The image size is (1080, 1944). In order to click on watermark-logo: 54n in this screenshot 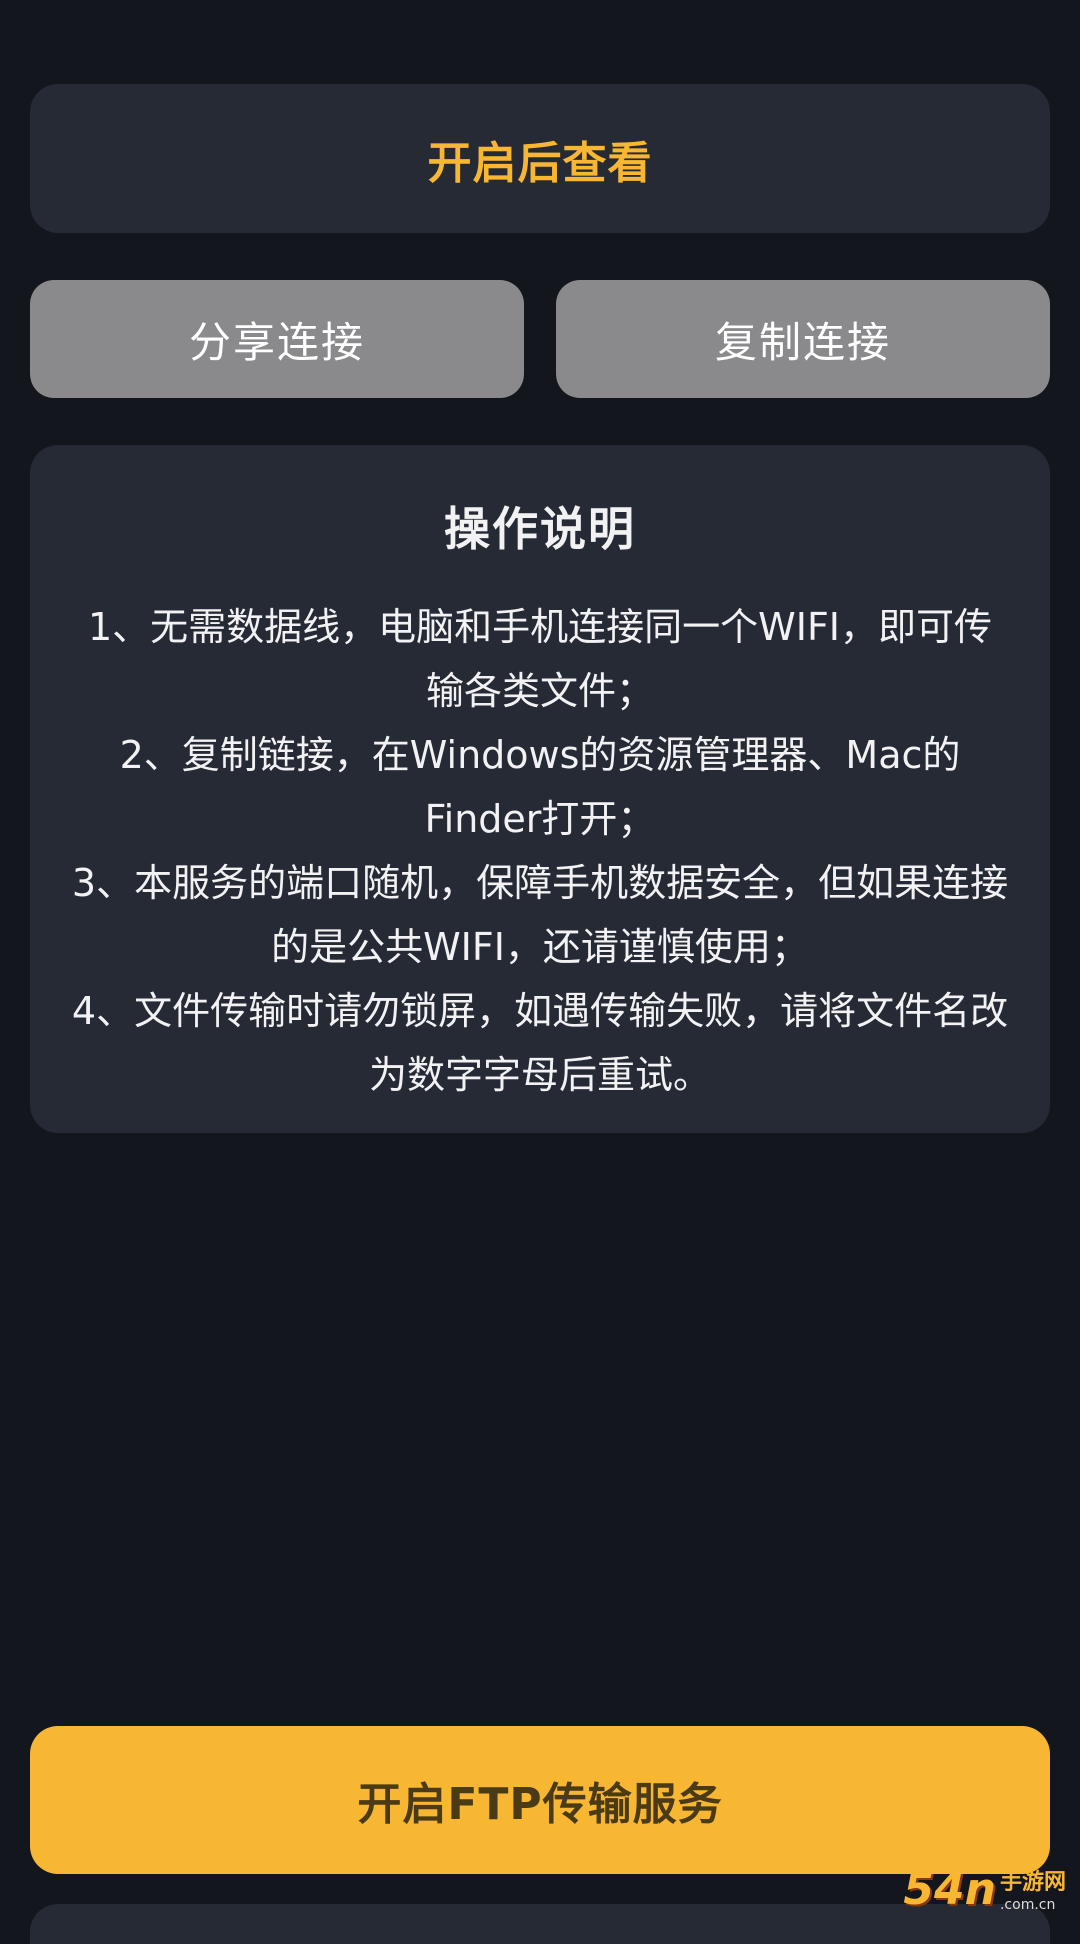, I will do `click(949, 1889)`.